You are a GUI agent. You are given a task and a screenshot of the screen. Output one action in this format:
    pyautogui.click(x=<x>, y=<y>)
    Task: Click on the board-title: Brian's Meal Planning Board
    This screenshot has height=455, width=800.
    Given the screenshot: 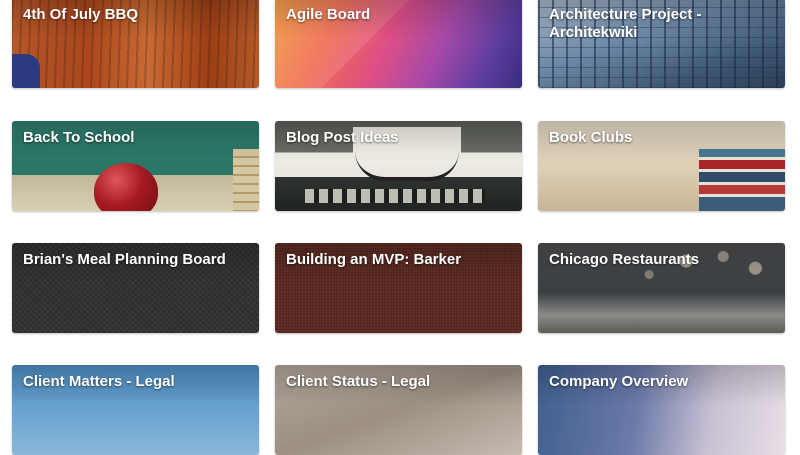 What is the action you would take?
    pyautogui.click(x=124, y=259)
    